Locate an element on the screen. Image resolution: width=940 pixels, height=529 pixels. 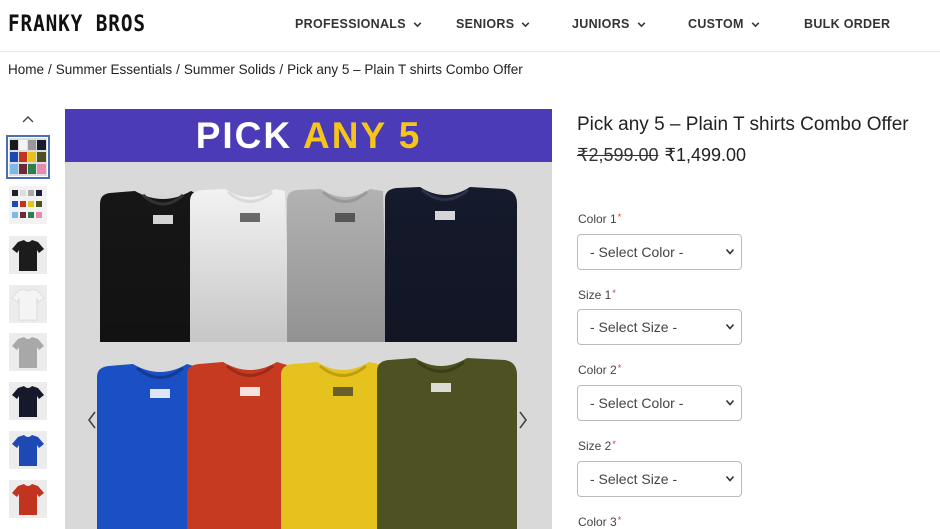
field-label-text: Size 2 is located at coordinates (595, 446).